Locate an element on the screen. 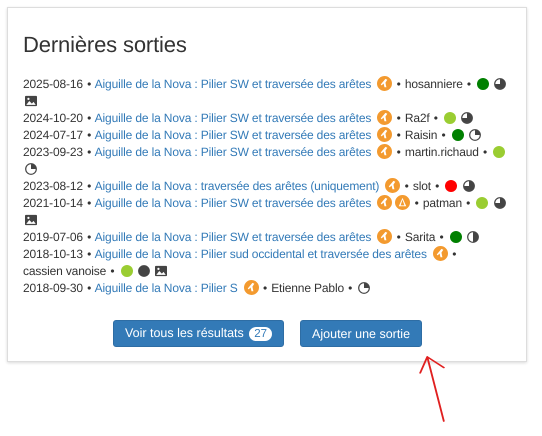 The width and height of the screenshot is (542, 436). outing-date: 2023-08-12 is located at coordinates (53, 186).